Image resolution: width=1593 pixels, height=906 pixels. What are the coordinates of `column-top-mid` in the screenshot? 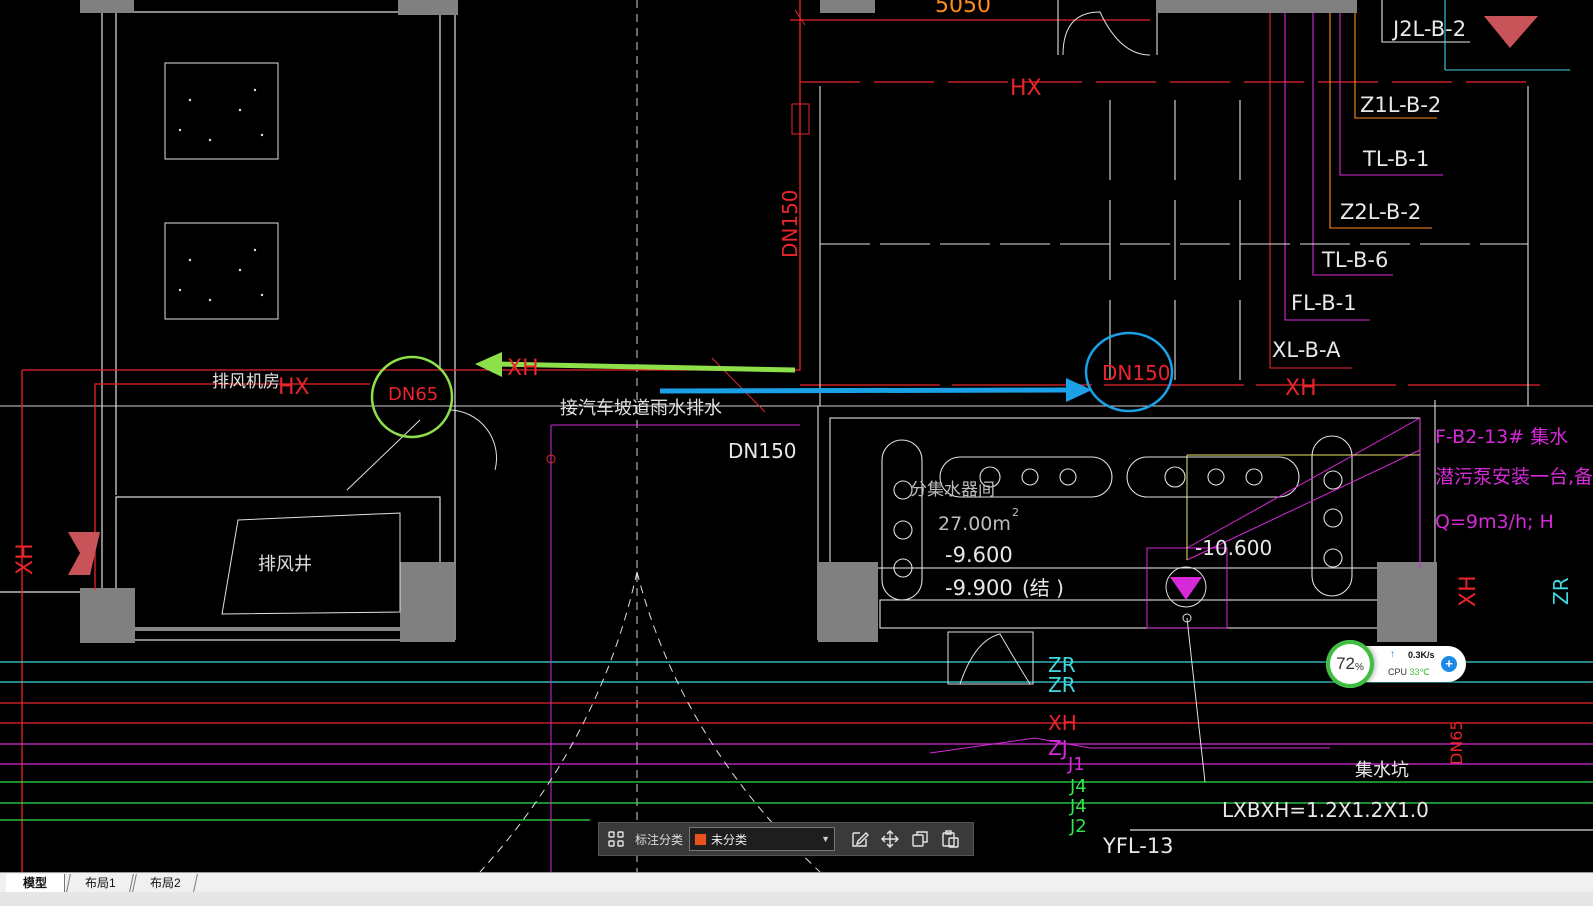 It's located at (428, 7).